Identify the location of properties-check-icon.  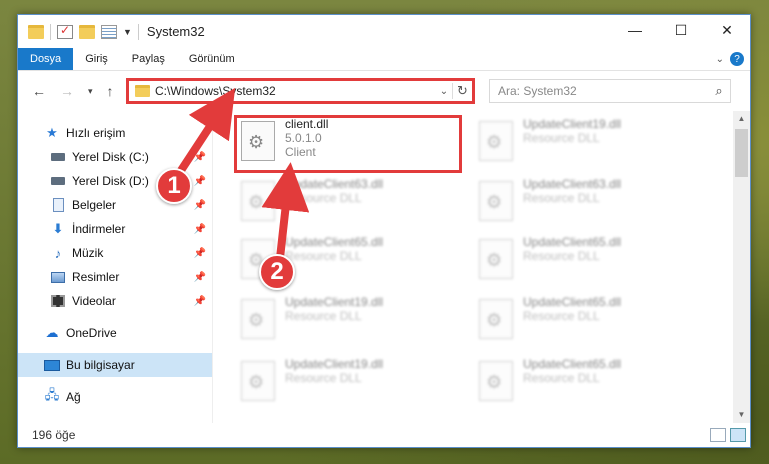
(65, 31).